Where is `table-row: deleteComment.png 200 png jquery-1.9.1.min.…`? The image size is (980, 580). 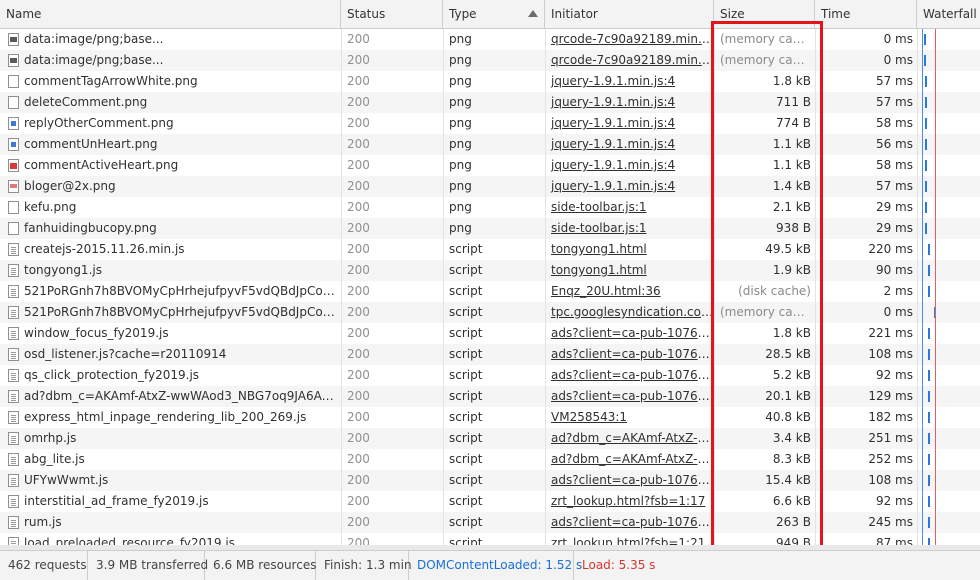
table-row: deleteComment.png 200 png jquery-1.9.1.min.… is located at coordinates (490, 102).